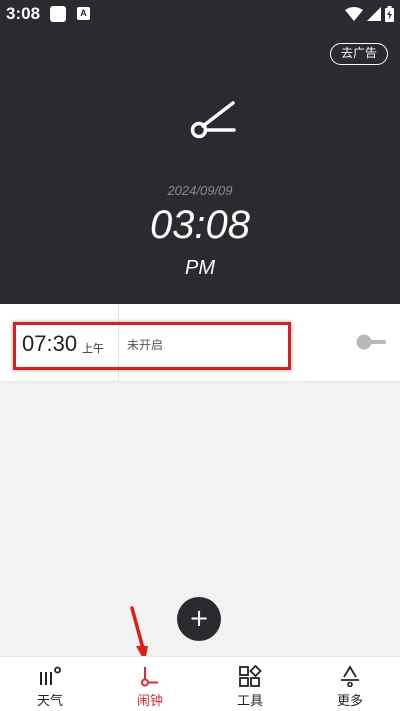  Describe the element at coordinates (149, 677) in the screenshot. I see `alarm-icon` at that location.